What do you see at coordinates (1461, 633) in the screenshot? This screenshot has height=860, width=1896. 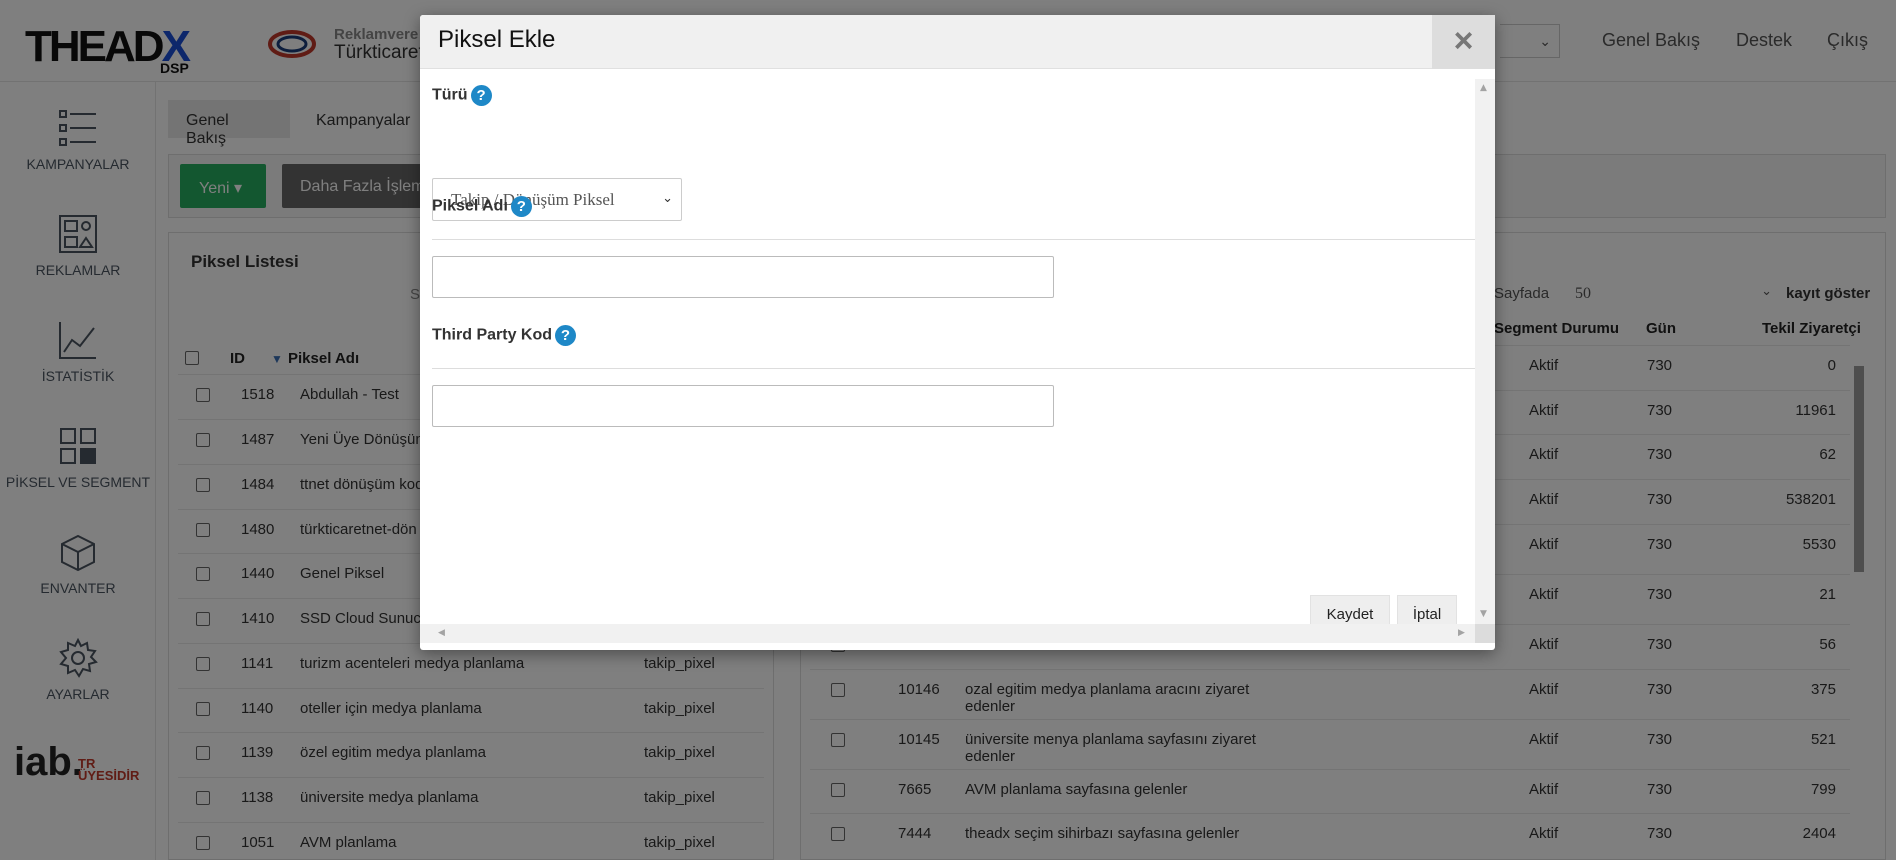 I see `scroll-right-icon: ▶` at bounding box center [1461, 633].